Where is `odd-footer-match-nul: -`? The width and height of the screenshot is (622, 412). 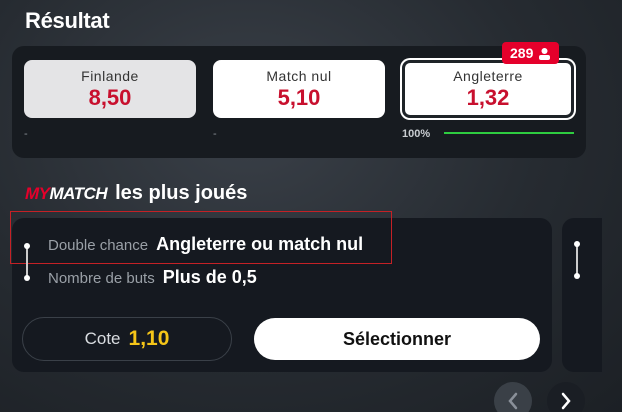
odd-footer-match-nul: - is located at coordinates (215, 134).